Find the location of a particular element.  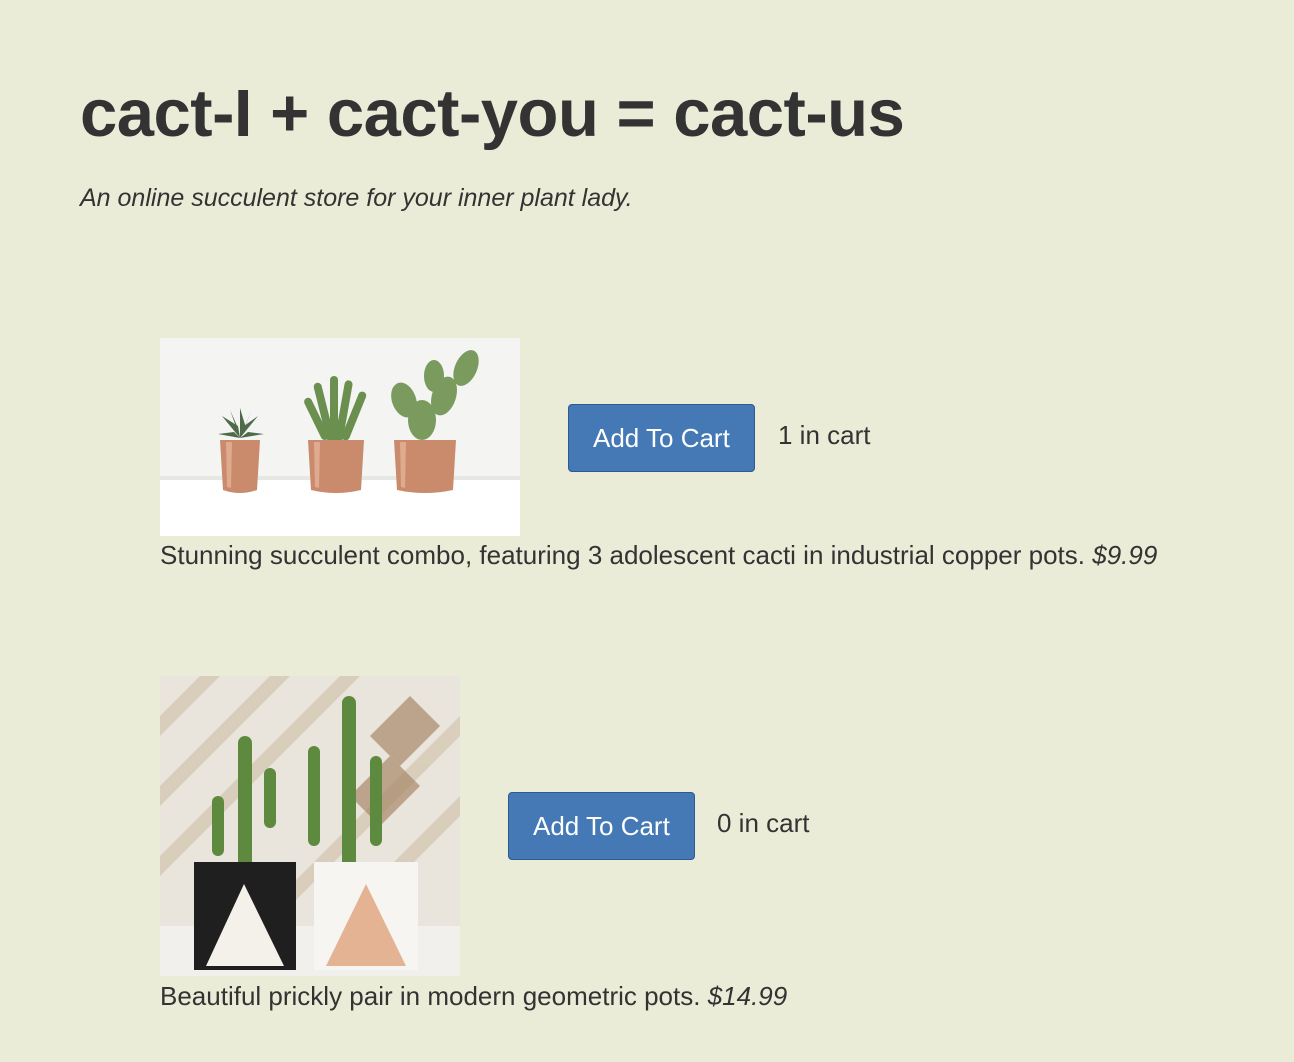

cart-count: 1 in cart is located at coordinates (824, 435).